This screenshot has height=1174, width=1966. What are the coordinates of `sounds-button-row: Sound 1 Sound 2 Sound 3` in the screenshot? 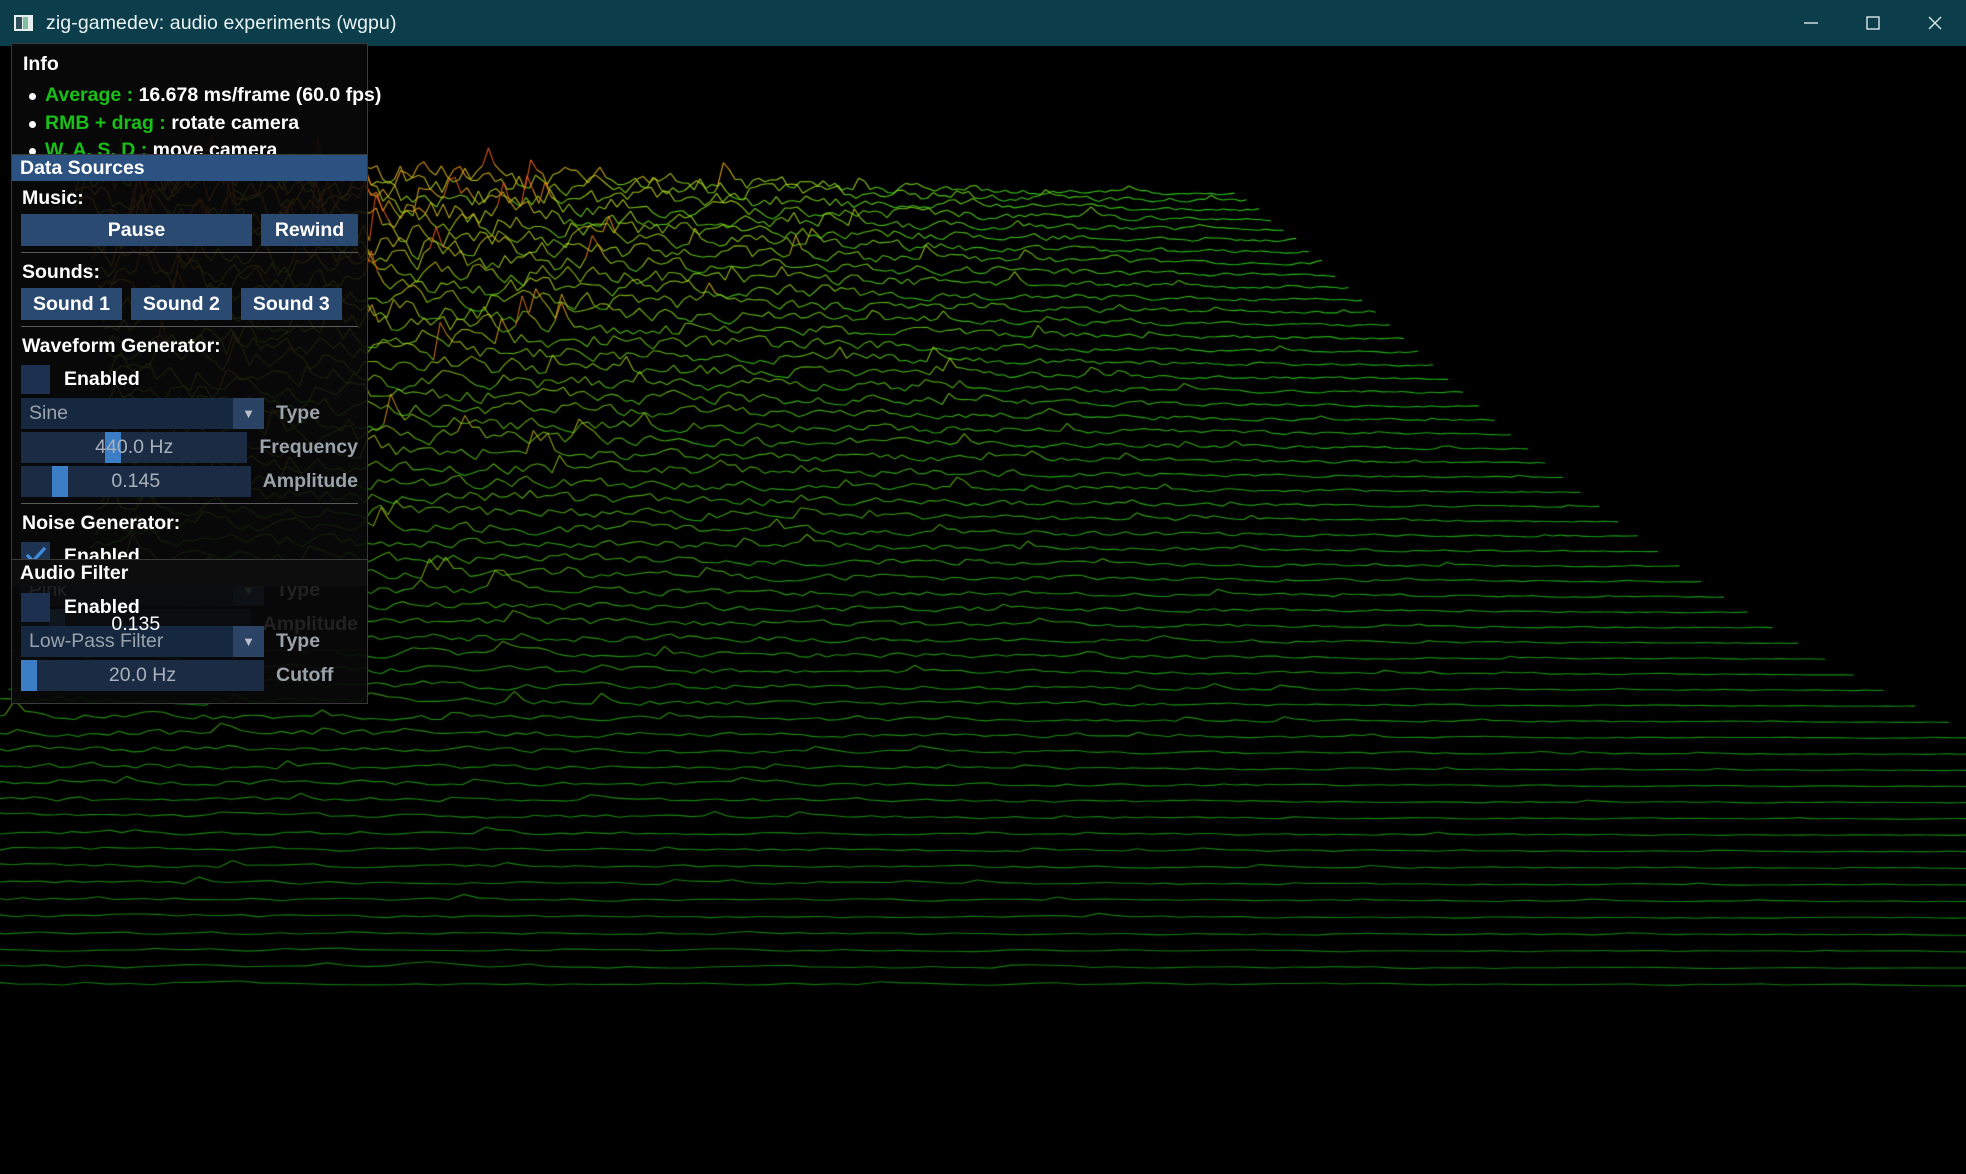 It's located at (189, 304).